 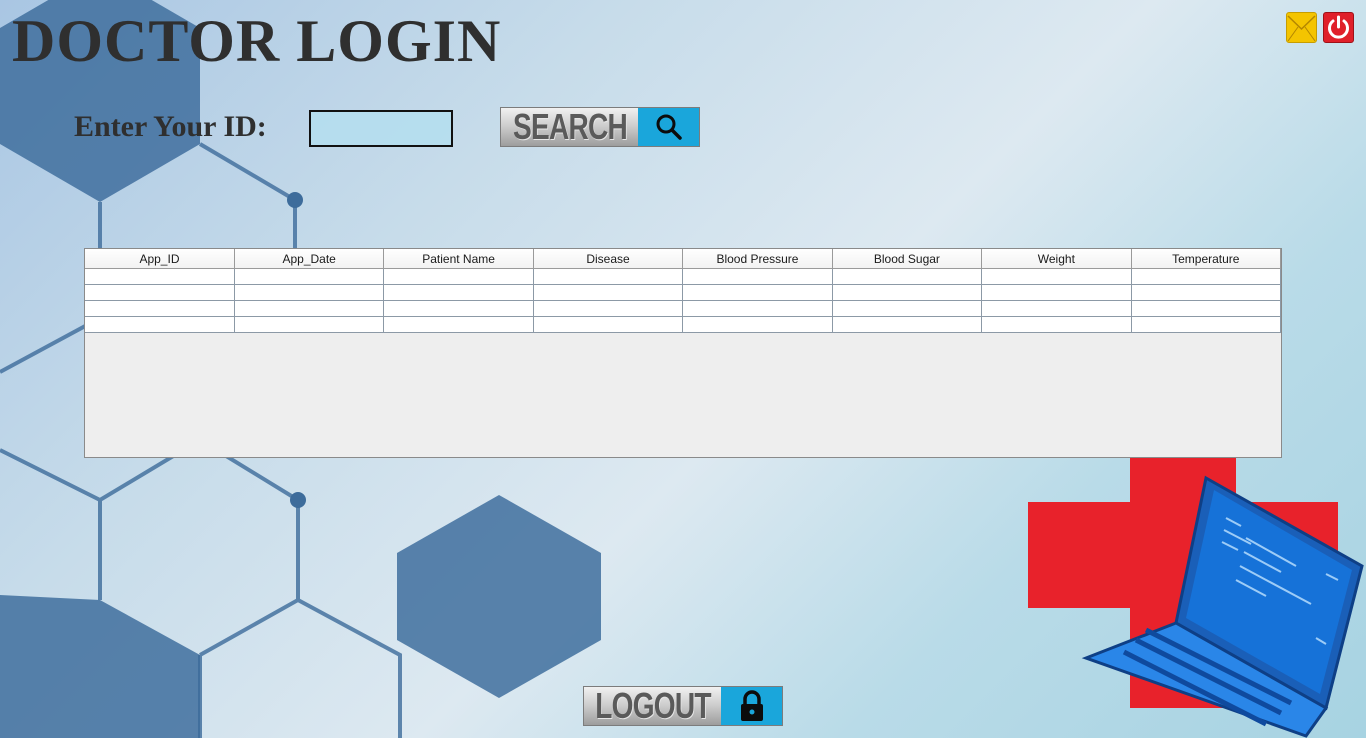 I want to click on page-title: DOCTOR LOGIN, so click(x=257, y=41).